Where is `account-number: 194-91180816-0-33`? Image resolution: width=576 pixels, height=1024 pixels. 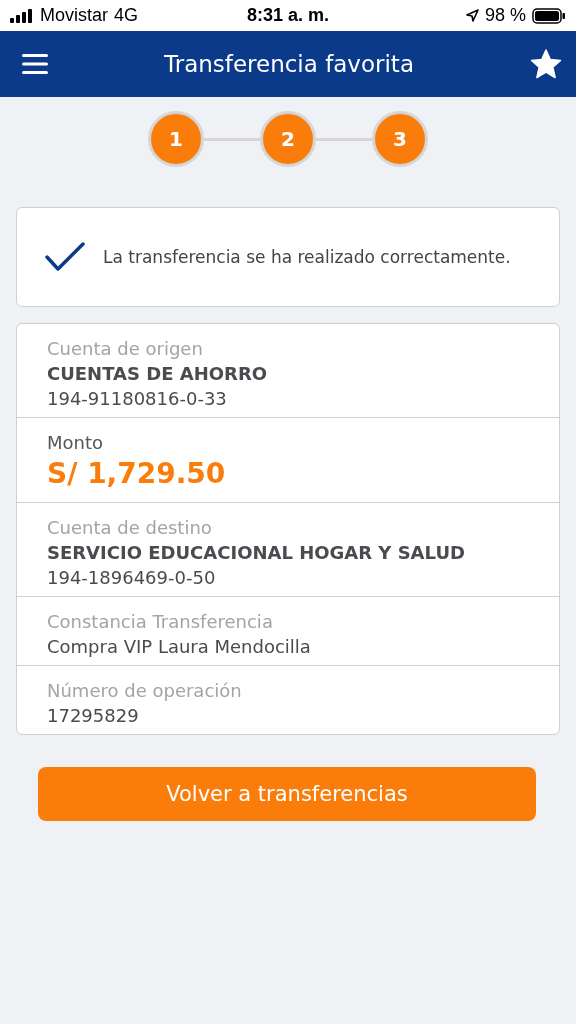
account-number: 194-91180816-0-33 is located at coordinates (137, 398).